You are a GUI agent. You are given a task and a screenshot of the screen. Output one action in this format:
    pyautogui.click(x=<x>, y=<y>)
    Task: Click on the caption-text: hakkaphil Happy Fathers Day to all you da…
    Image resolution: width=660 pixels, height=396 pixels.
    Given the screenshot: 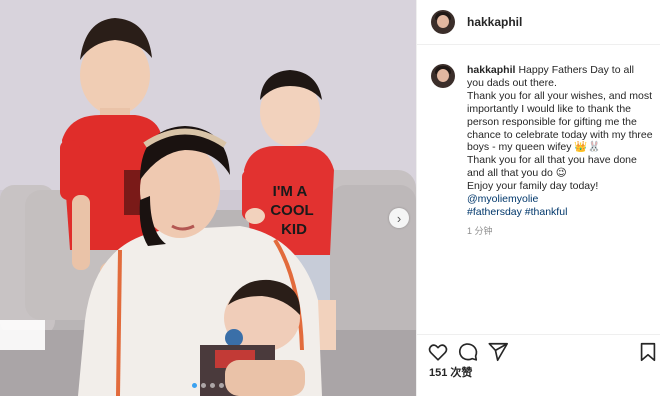 What is the action you would take?
    pyautogui.click(x=560, y=151)
    